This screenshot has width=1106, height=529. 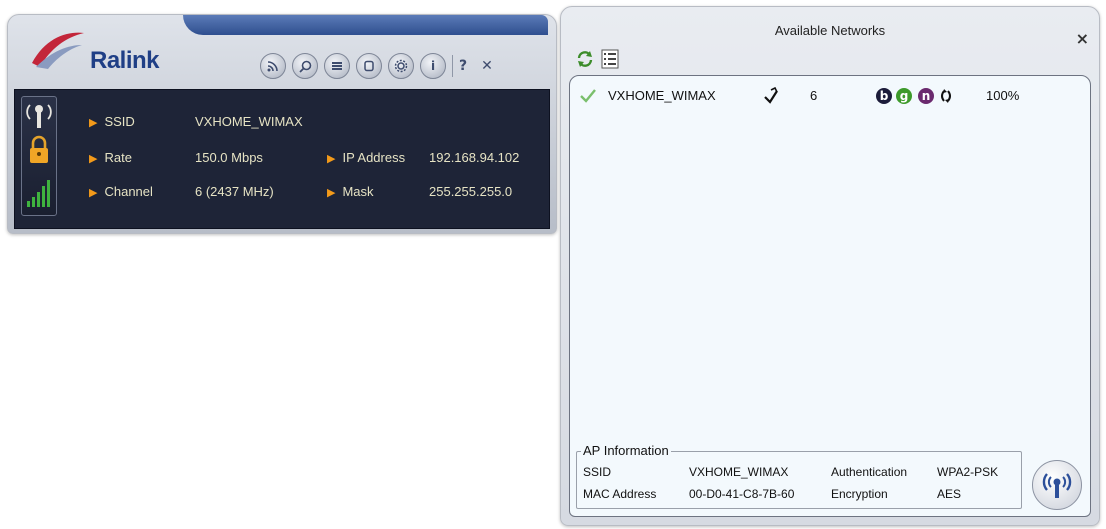 What do you see at coordinates (383, 66) in the screenshot?
I see `ralink-toolbar: i ? ✕` at bounding box center [383, 66].